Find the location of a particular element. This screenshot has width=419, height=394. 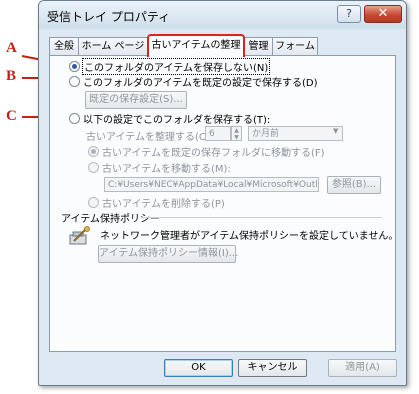

custom-archive-label: 以下の設定でこのフォルダを保存する(T): is located at coordinates (176, 118).